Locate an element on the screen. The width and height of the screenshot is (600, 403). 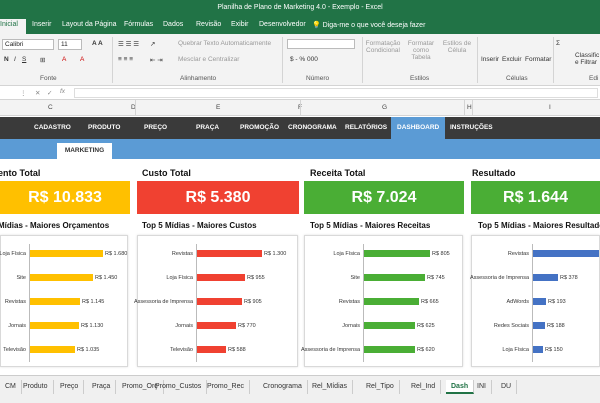
fill-color-icon: A is located at coordinates (64, 59).